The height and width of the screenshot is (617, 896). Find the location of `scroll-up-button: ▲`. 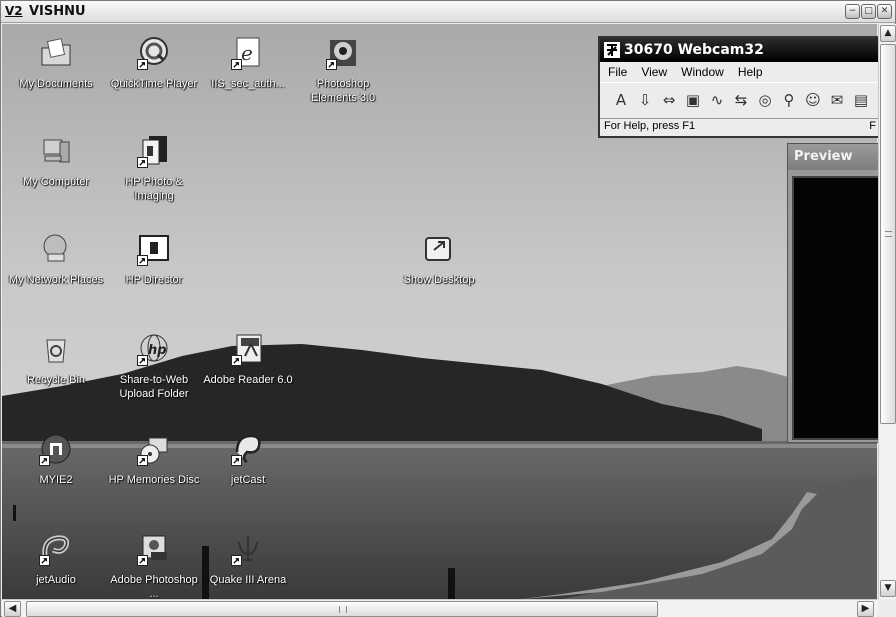

scroll-up-button: ▲ is located at coordinates (888, 33).